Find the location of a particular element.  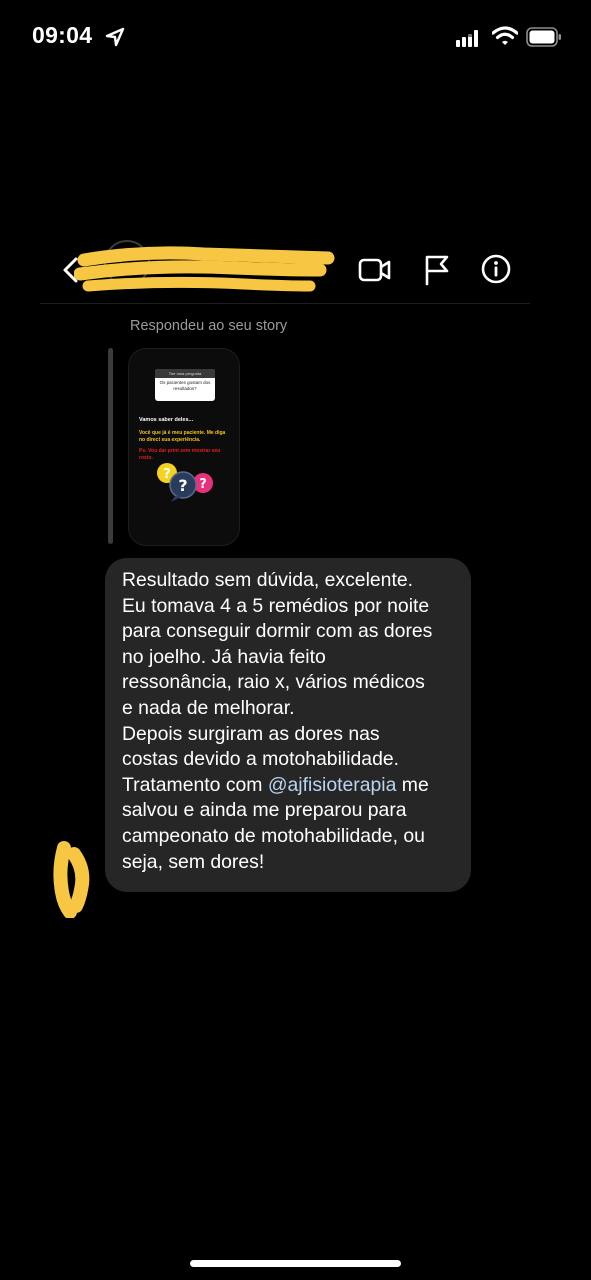

status-time: 09:04 is located at coordinates (62, 35).